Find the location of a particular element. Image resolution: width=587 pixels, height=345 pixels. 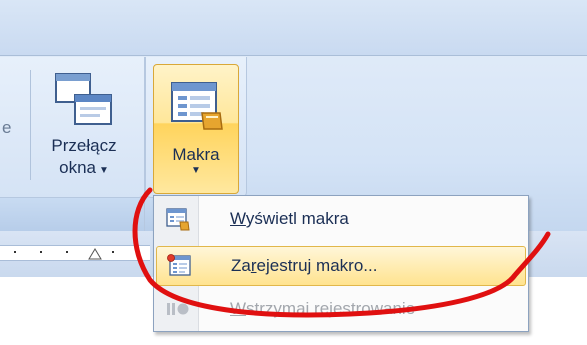

view-macros-label: Wyświetl makra is located at coordinates (289, 218).